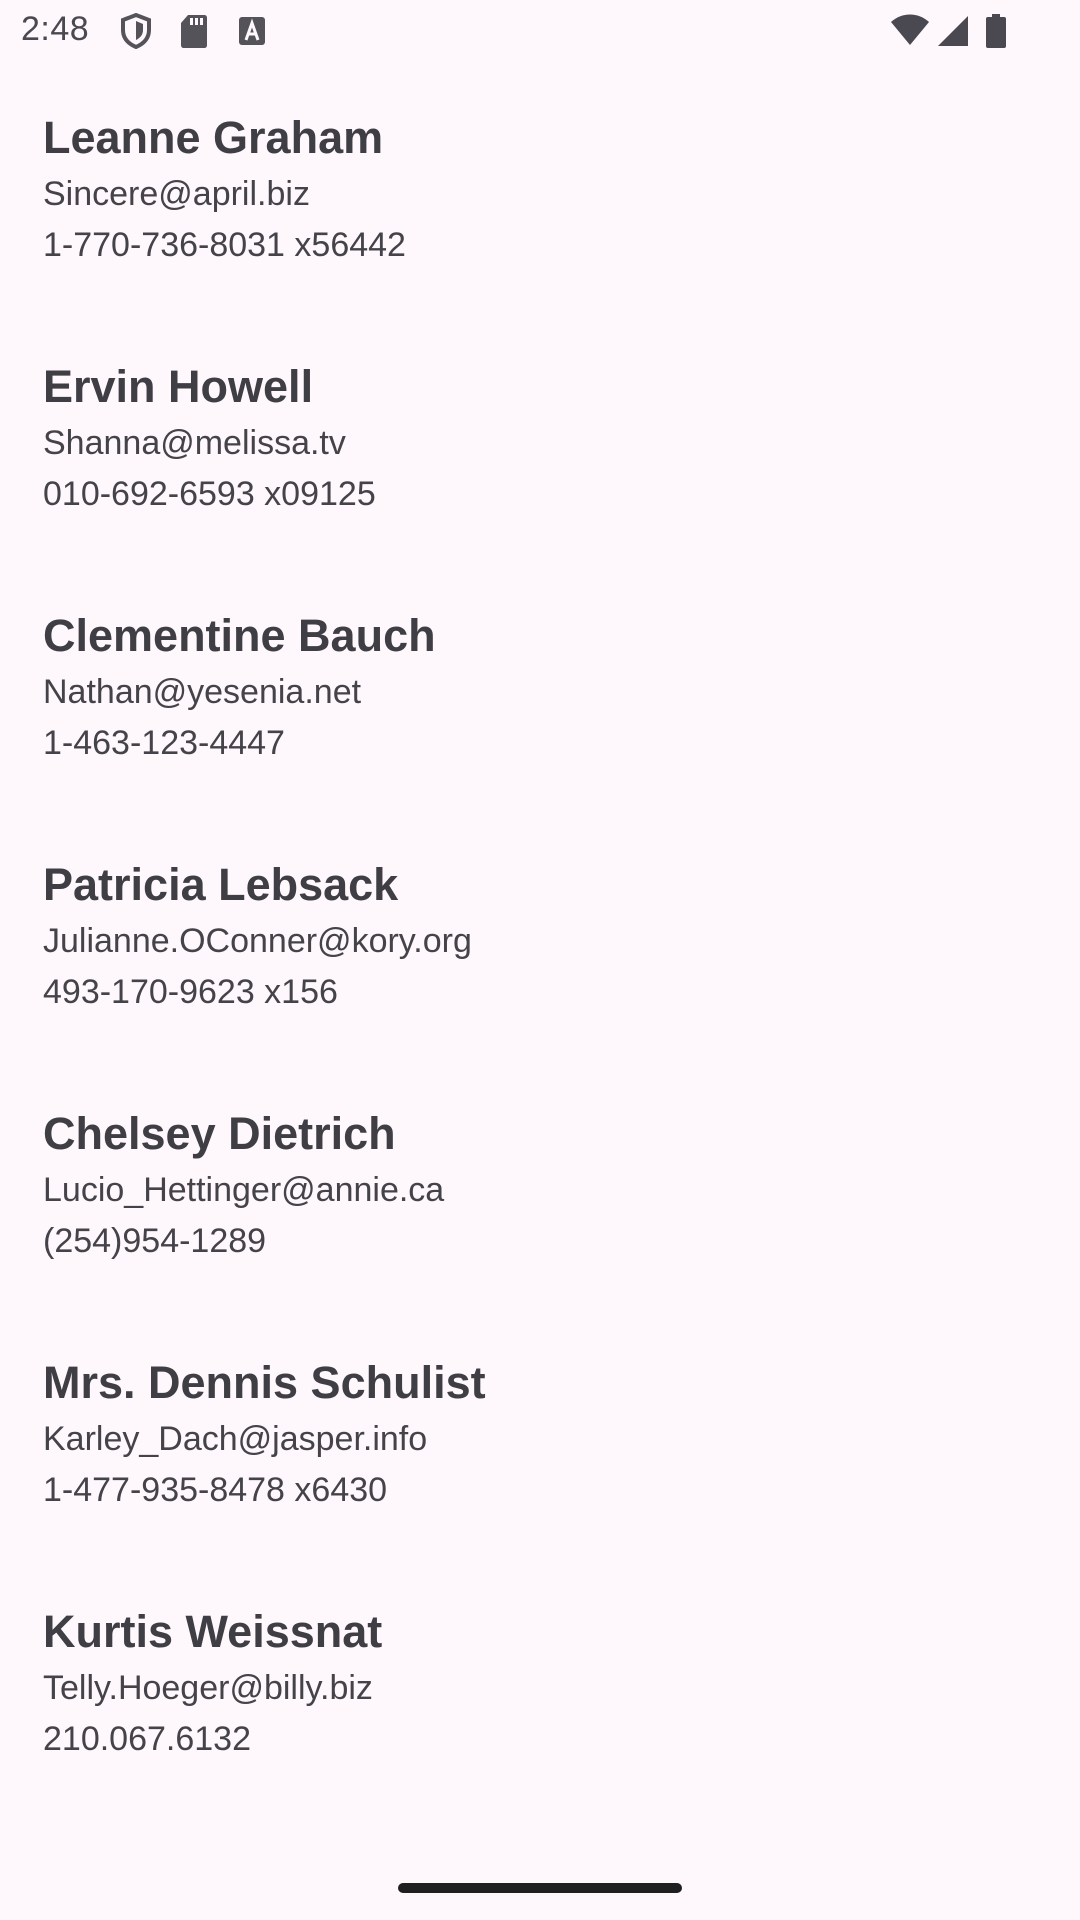 This screenshot has height=1920, width=1080. I want to click on contact-name: Chelsey Dietrich, so click(219, 1133).